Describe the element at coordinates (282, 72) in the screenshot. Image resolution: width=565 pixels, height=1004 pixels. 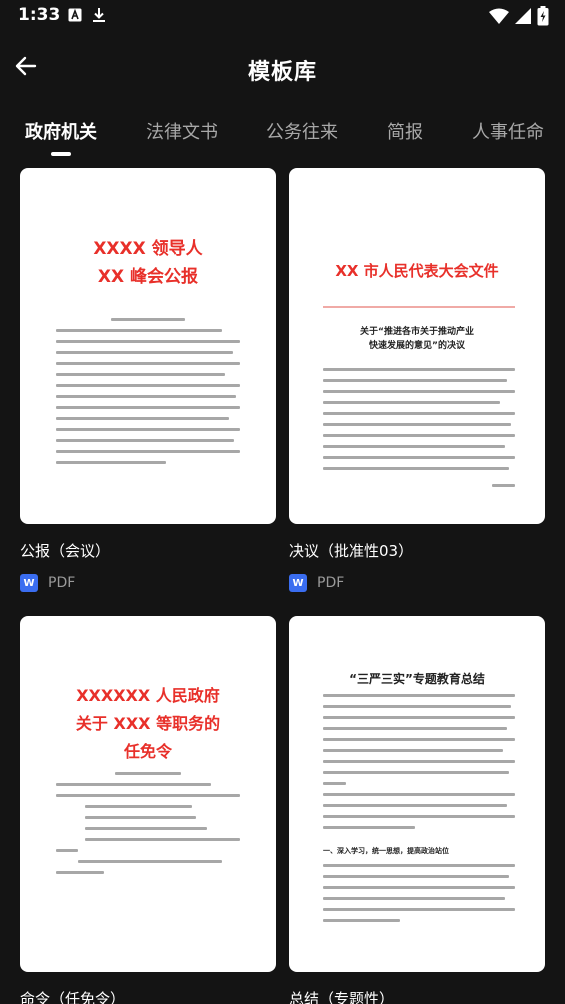
I see `page-title: 模板库` at that location.